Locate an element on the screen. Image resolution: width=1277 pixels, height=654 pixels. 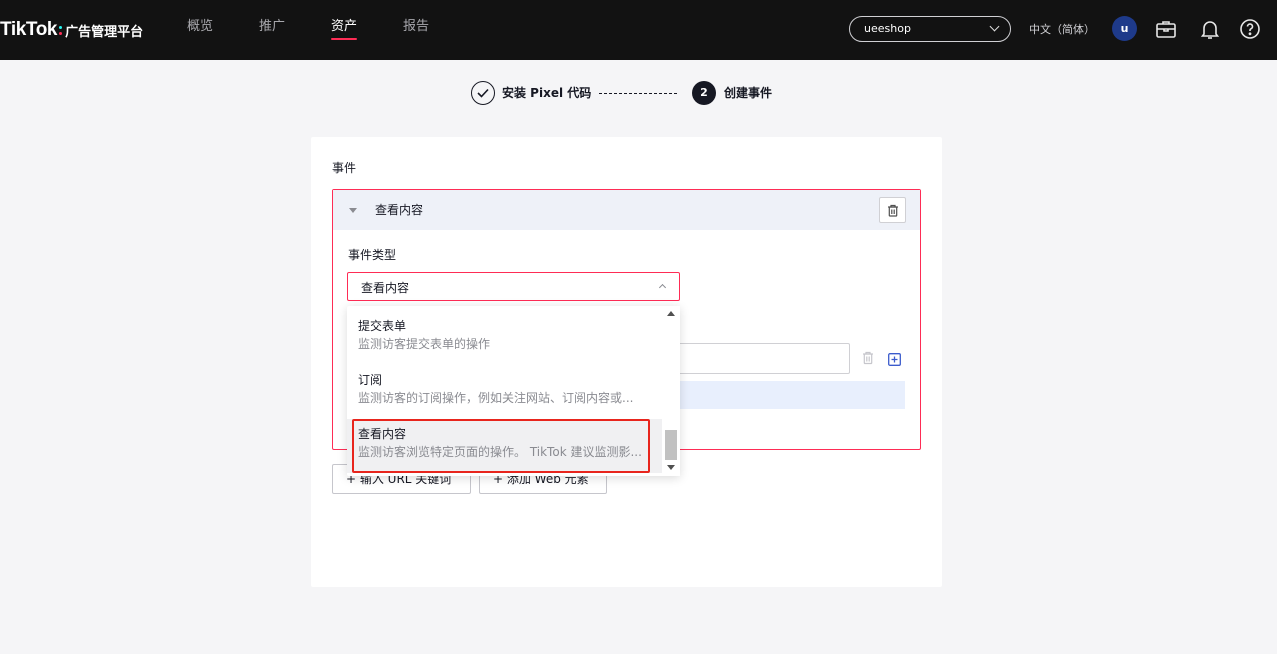
dropdown-scrollbar is located at coordinates (671, 391).